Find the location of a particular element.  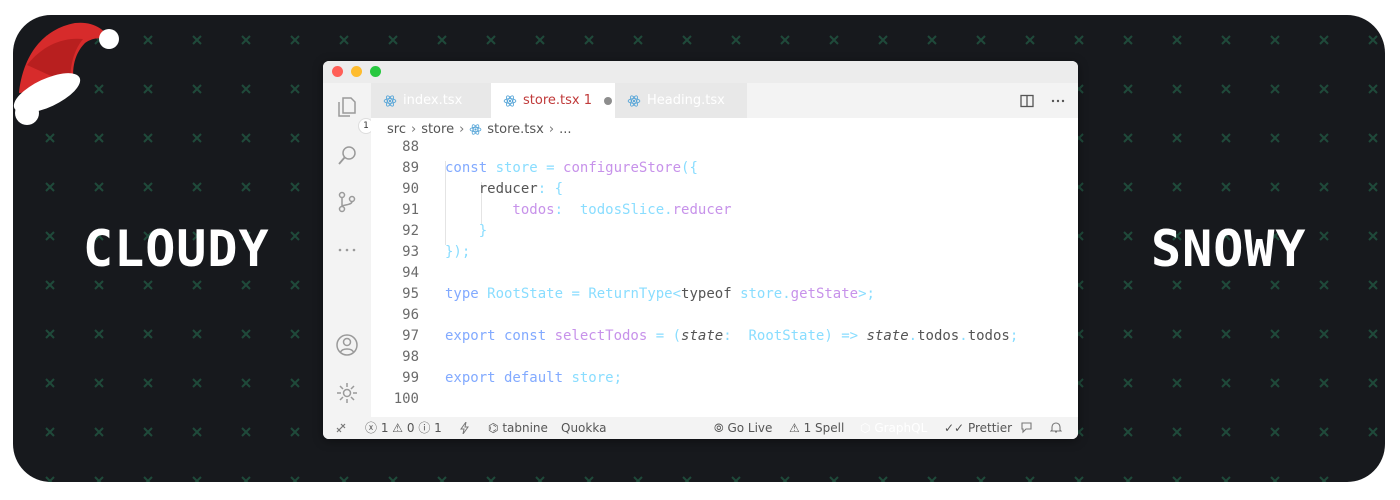

prettier-status: ✓✓ Prettier is located at coordinates (978, 428).